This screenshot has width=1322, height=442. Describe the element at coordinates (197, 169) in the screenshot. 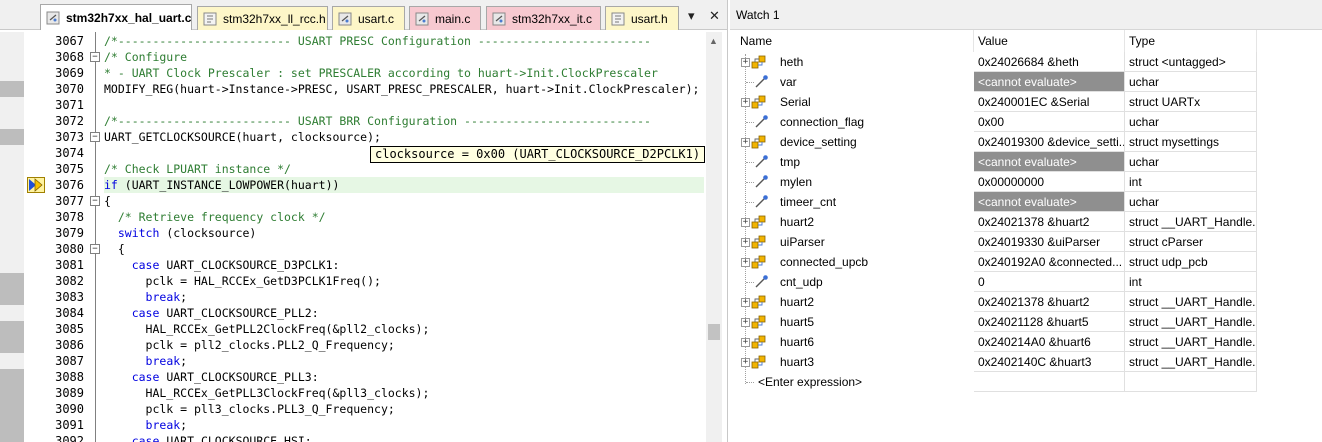

I see `code-line: /* Check LPUART instance */` at that location.